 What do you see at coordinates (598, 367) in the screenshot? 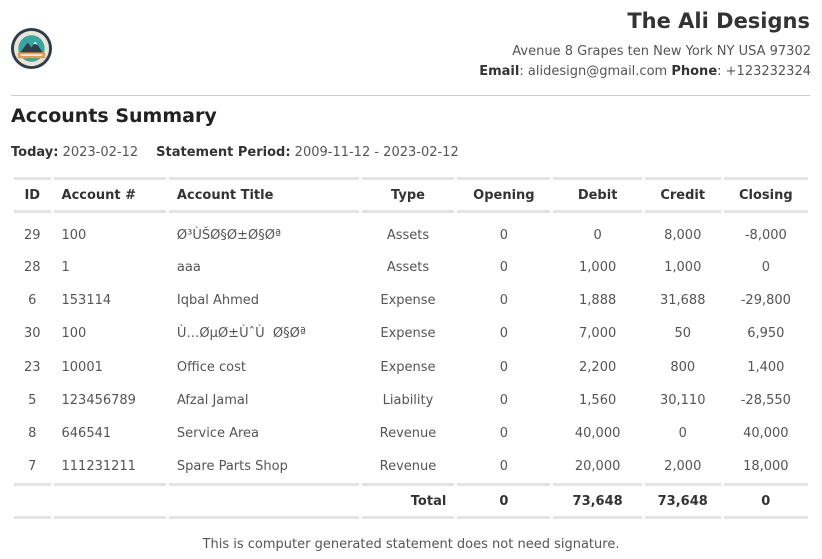
I see `cell-debit: 2,200` at bounding box center [598, 367].